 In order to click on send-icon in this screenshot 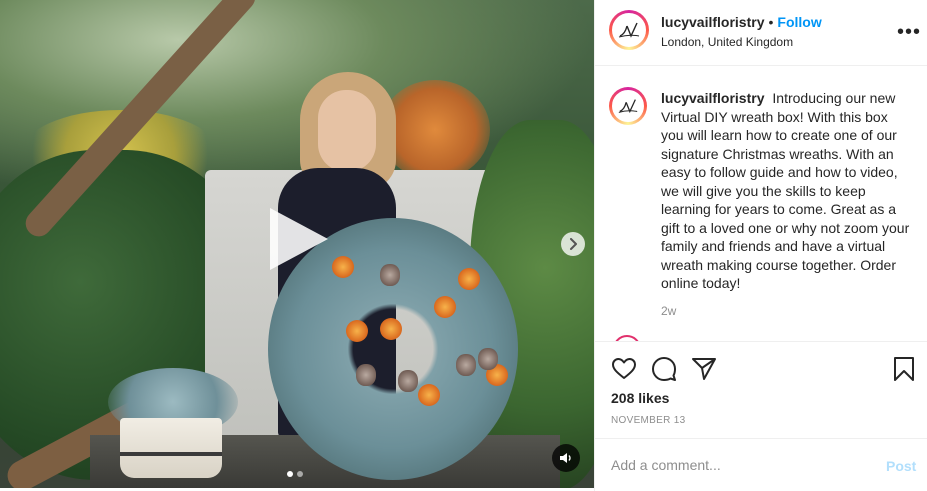, I will do `click(704, 369)`.